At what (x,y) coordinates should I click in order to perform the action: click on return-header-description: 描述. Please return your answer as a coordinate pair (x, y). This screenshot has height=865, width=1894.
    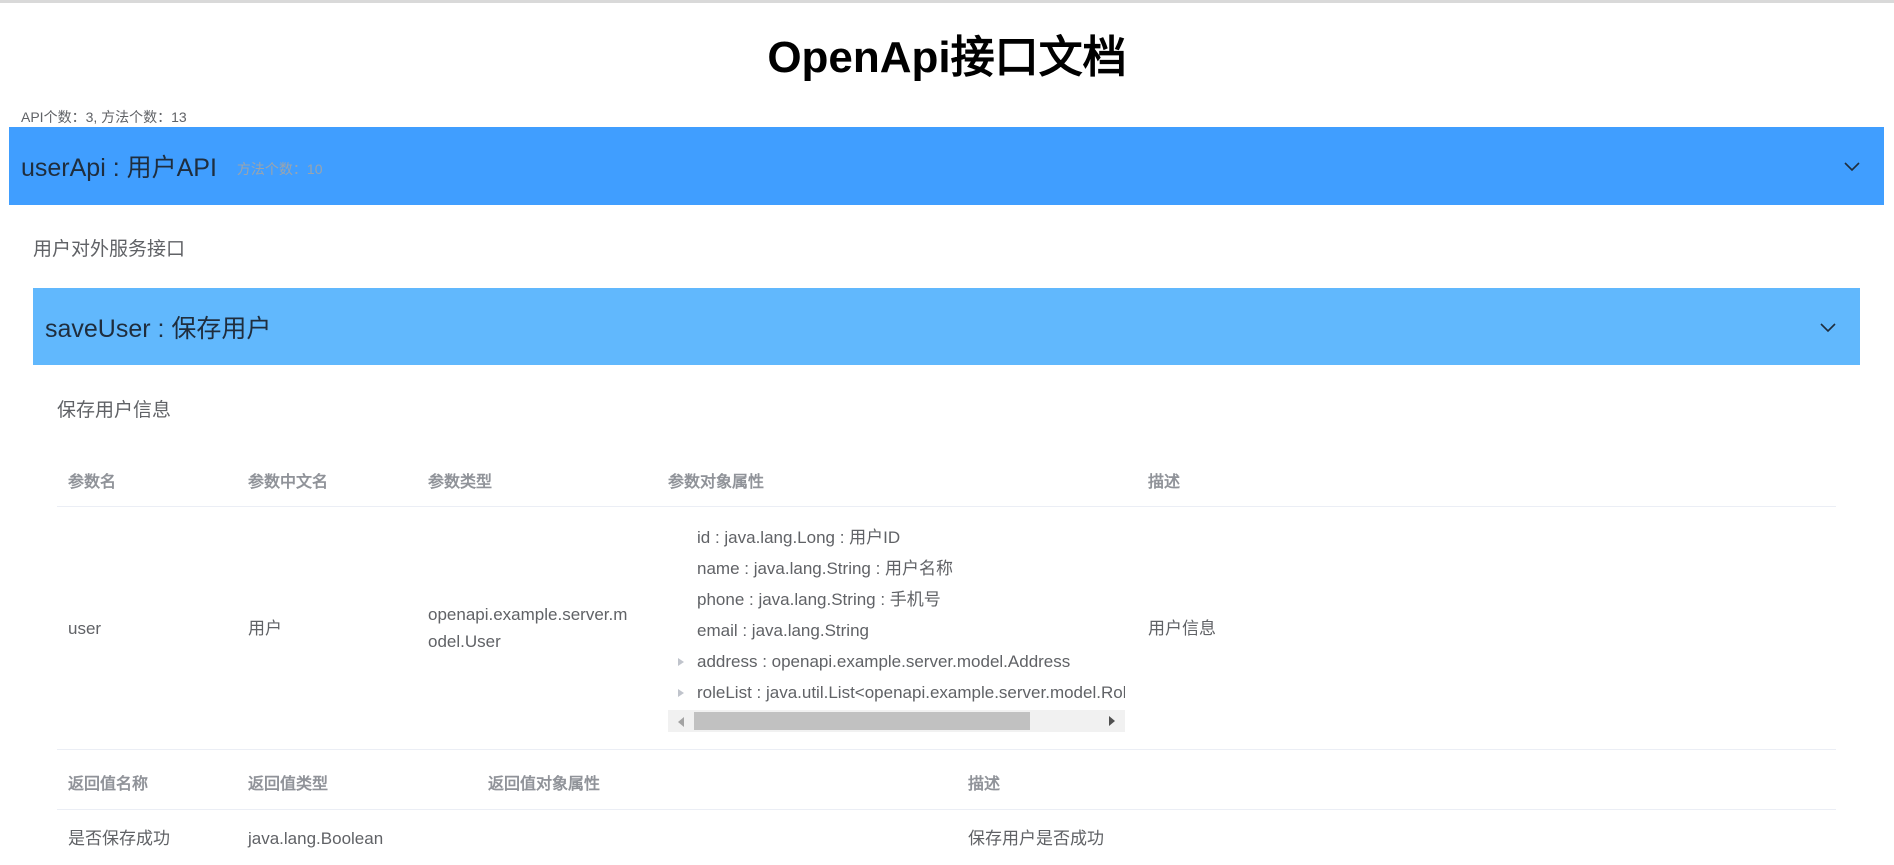
    Looking at the image, I should click on (984, 784).